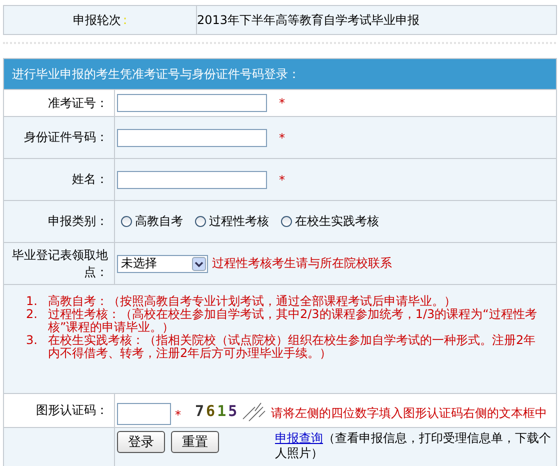 The width and height of the screenshot is (559, 466). I want to click on round-label: 申报轮次, so click(96, 20).